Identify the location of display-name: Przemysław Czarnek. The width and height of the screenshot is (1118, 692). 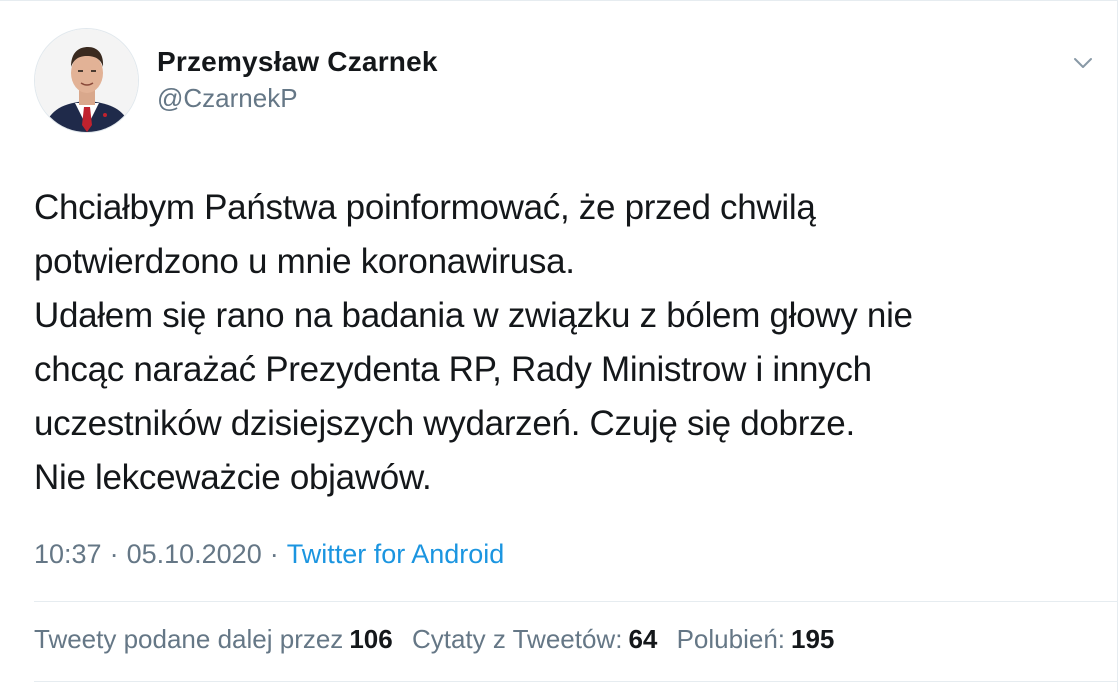
(297, 62).